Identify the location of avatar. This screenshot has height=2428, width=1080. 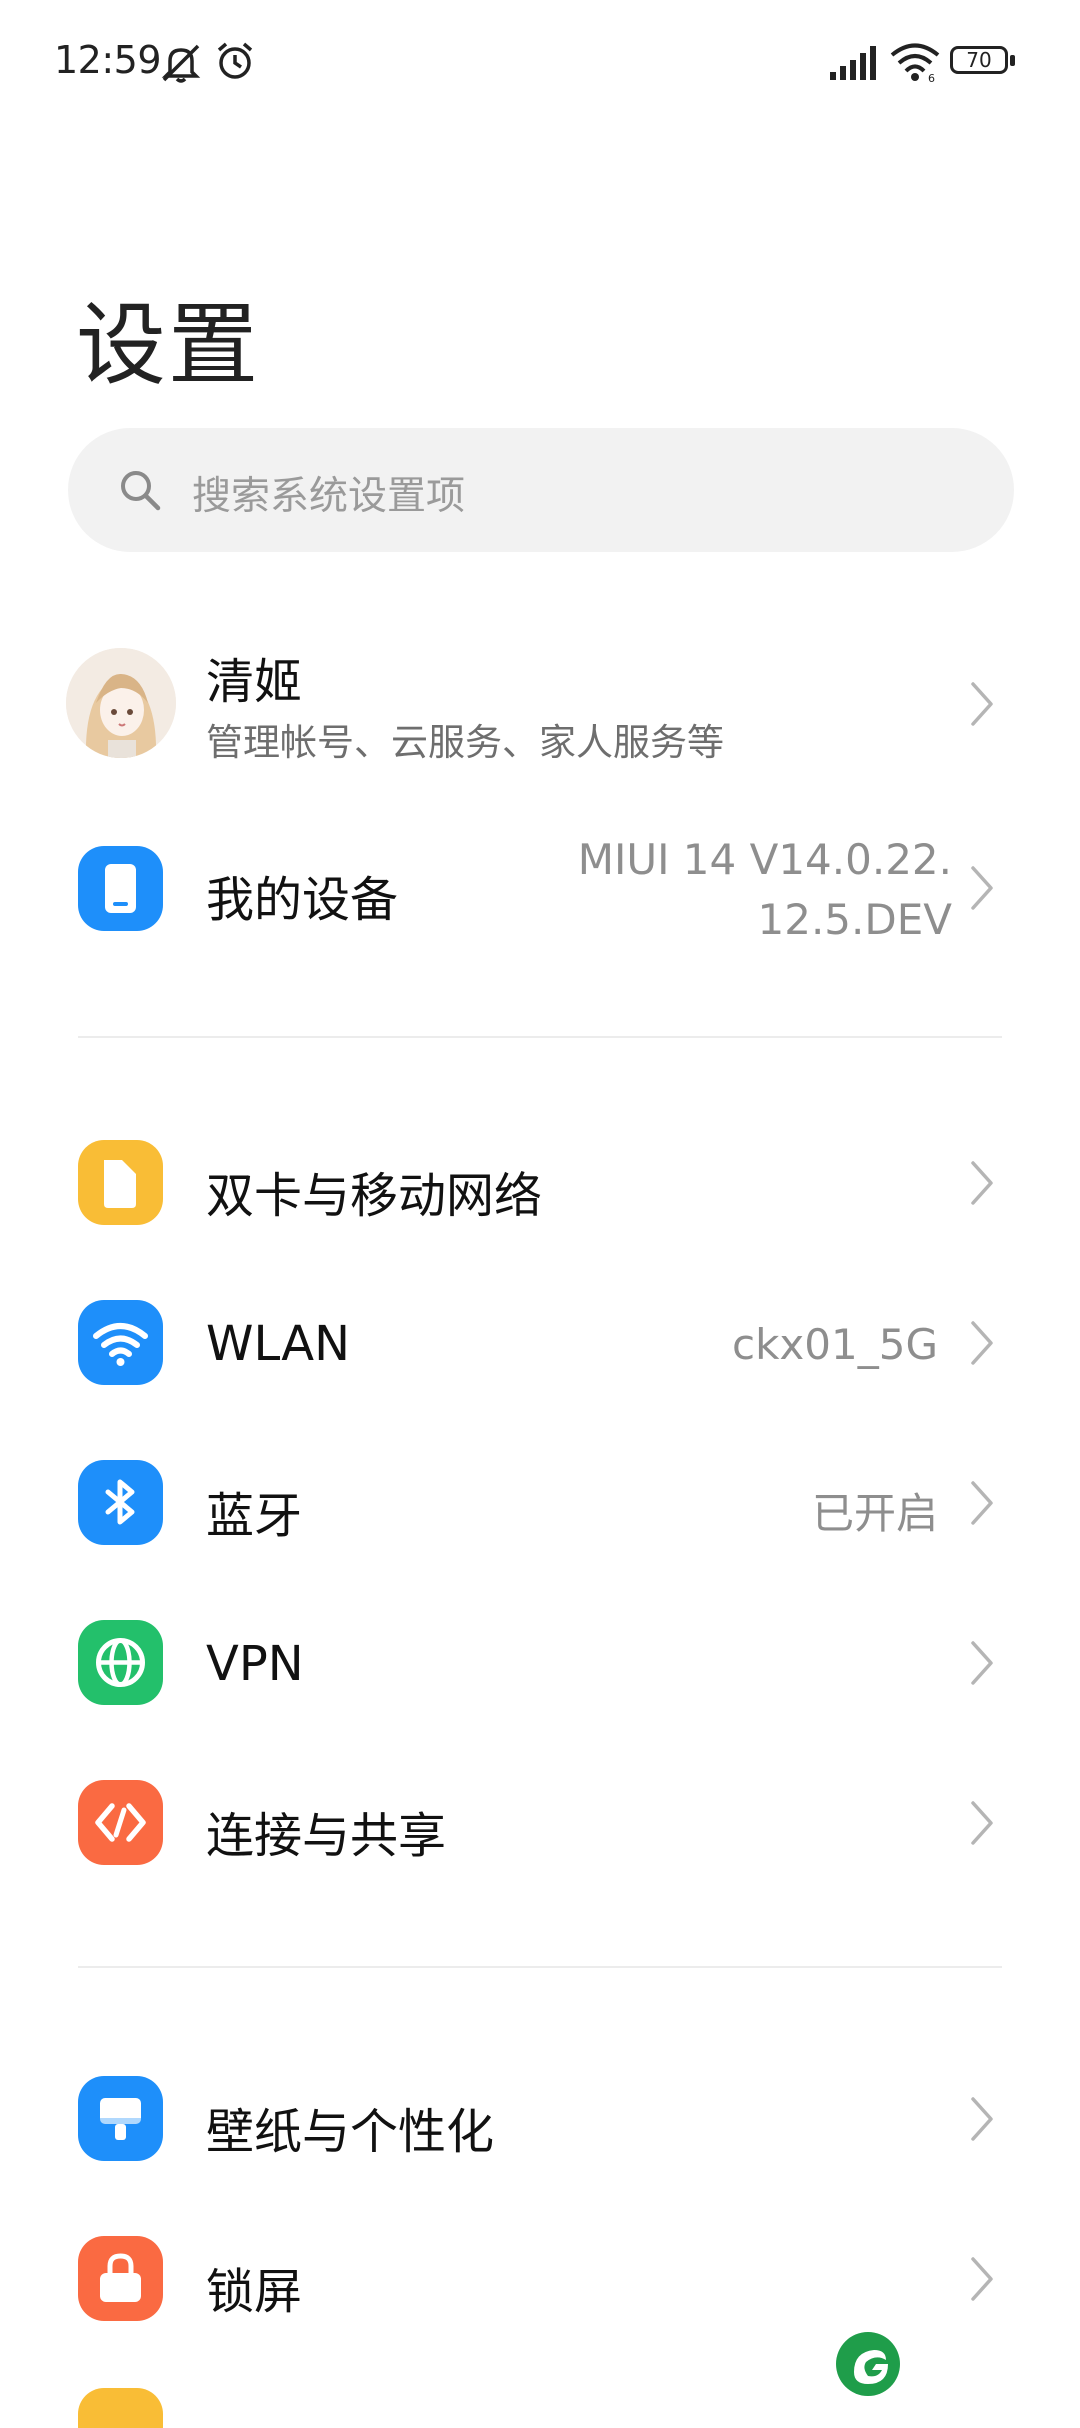
(121, 703).